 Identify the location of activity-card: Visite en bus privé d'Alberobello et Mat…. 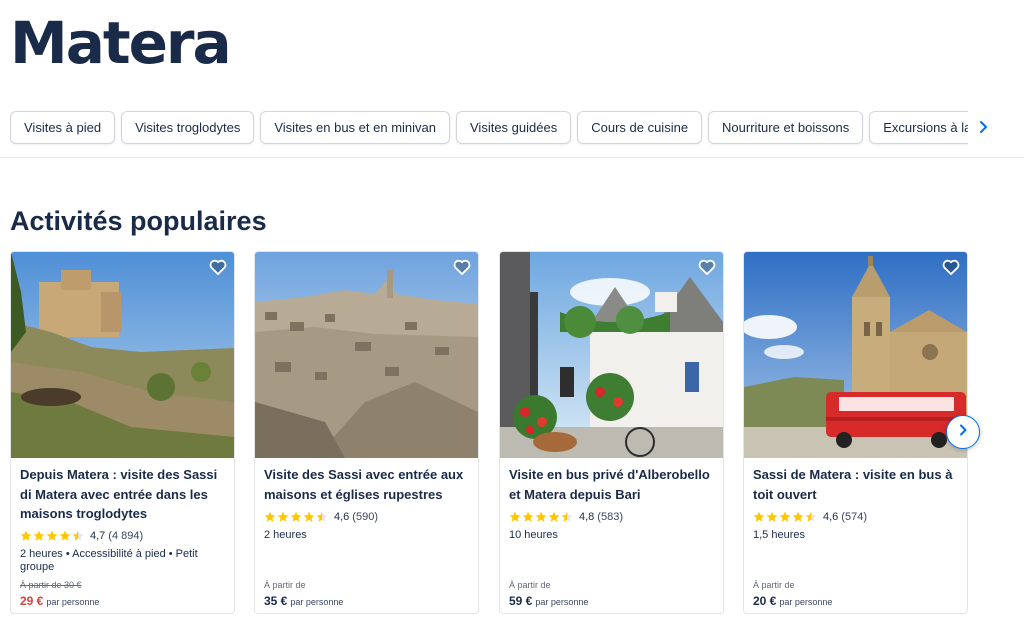
(611, 432).